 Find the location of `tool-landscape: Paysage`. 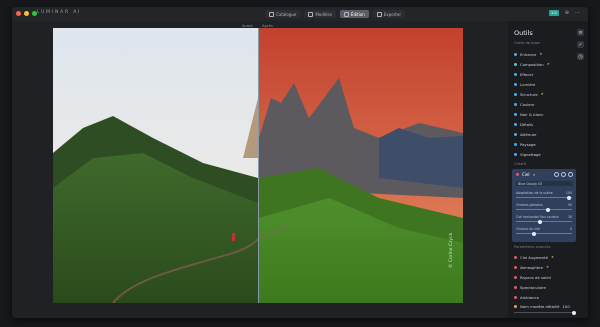

tool-landscape: Paysage is located at coordinates (525, 144).